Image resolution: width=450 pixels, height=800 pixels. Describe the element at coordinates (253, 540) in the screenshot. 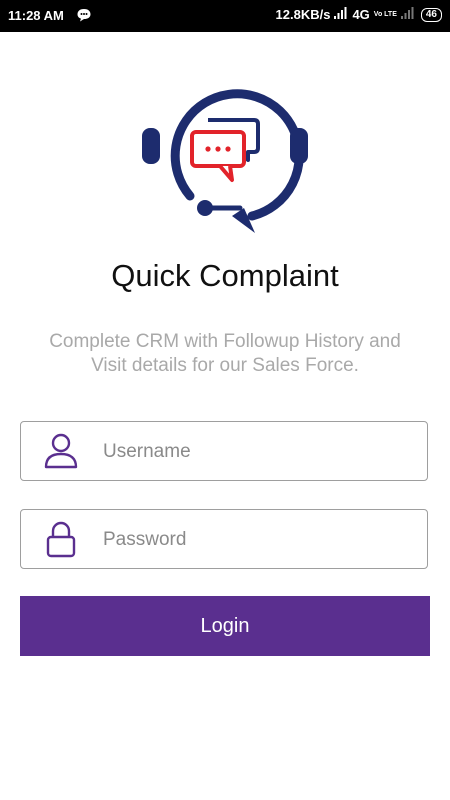

I see `password-input` at that location.